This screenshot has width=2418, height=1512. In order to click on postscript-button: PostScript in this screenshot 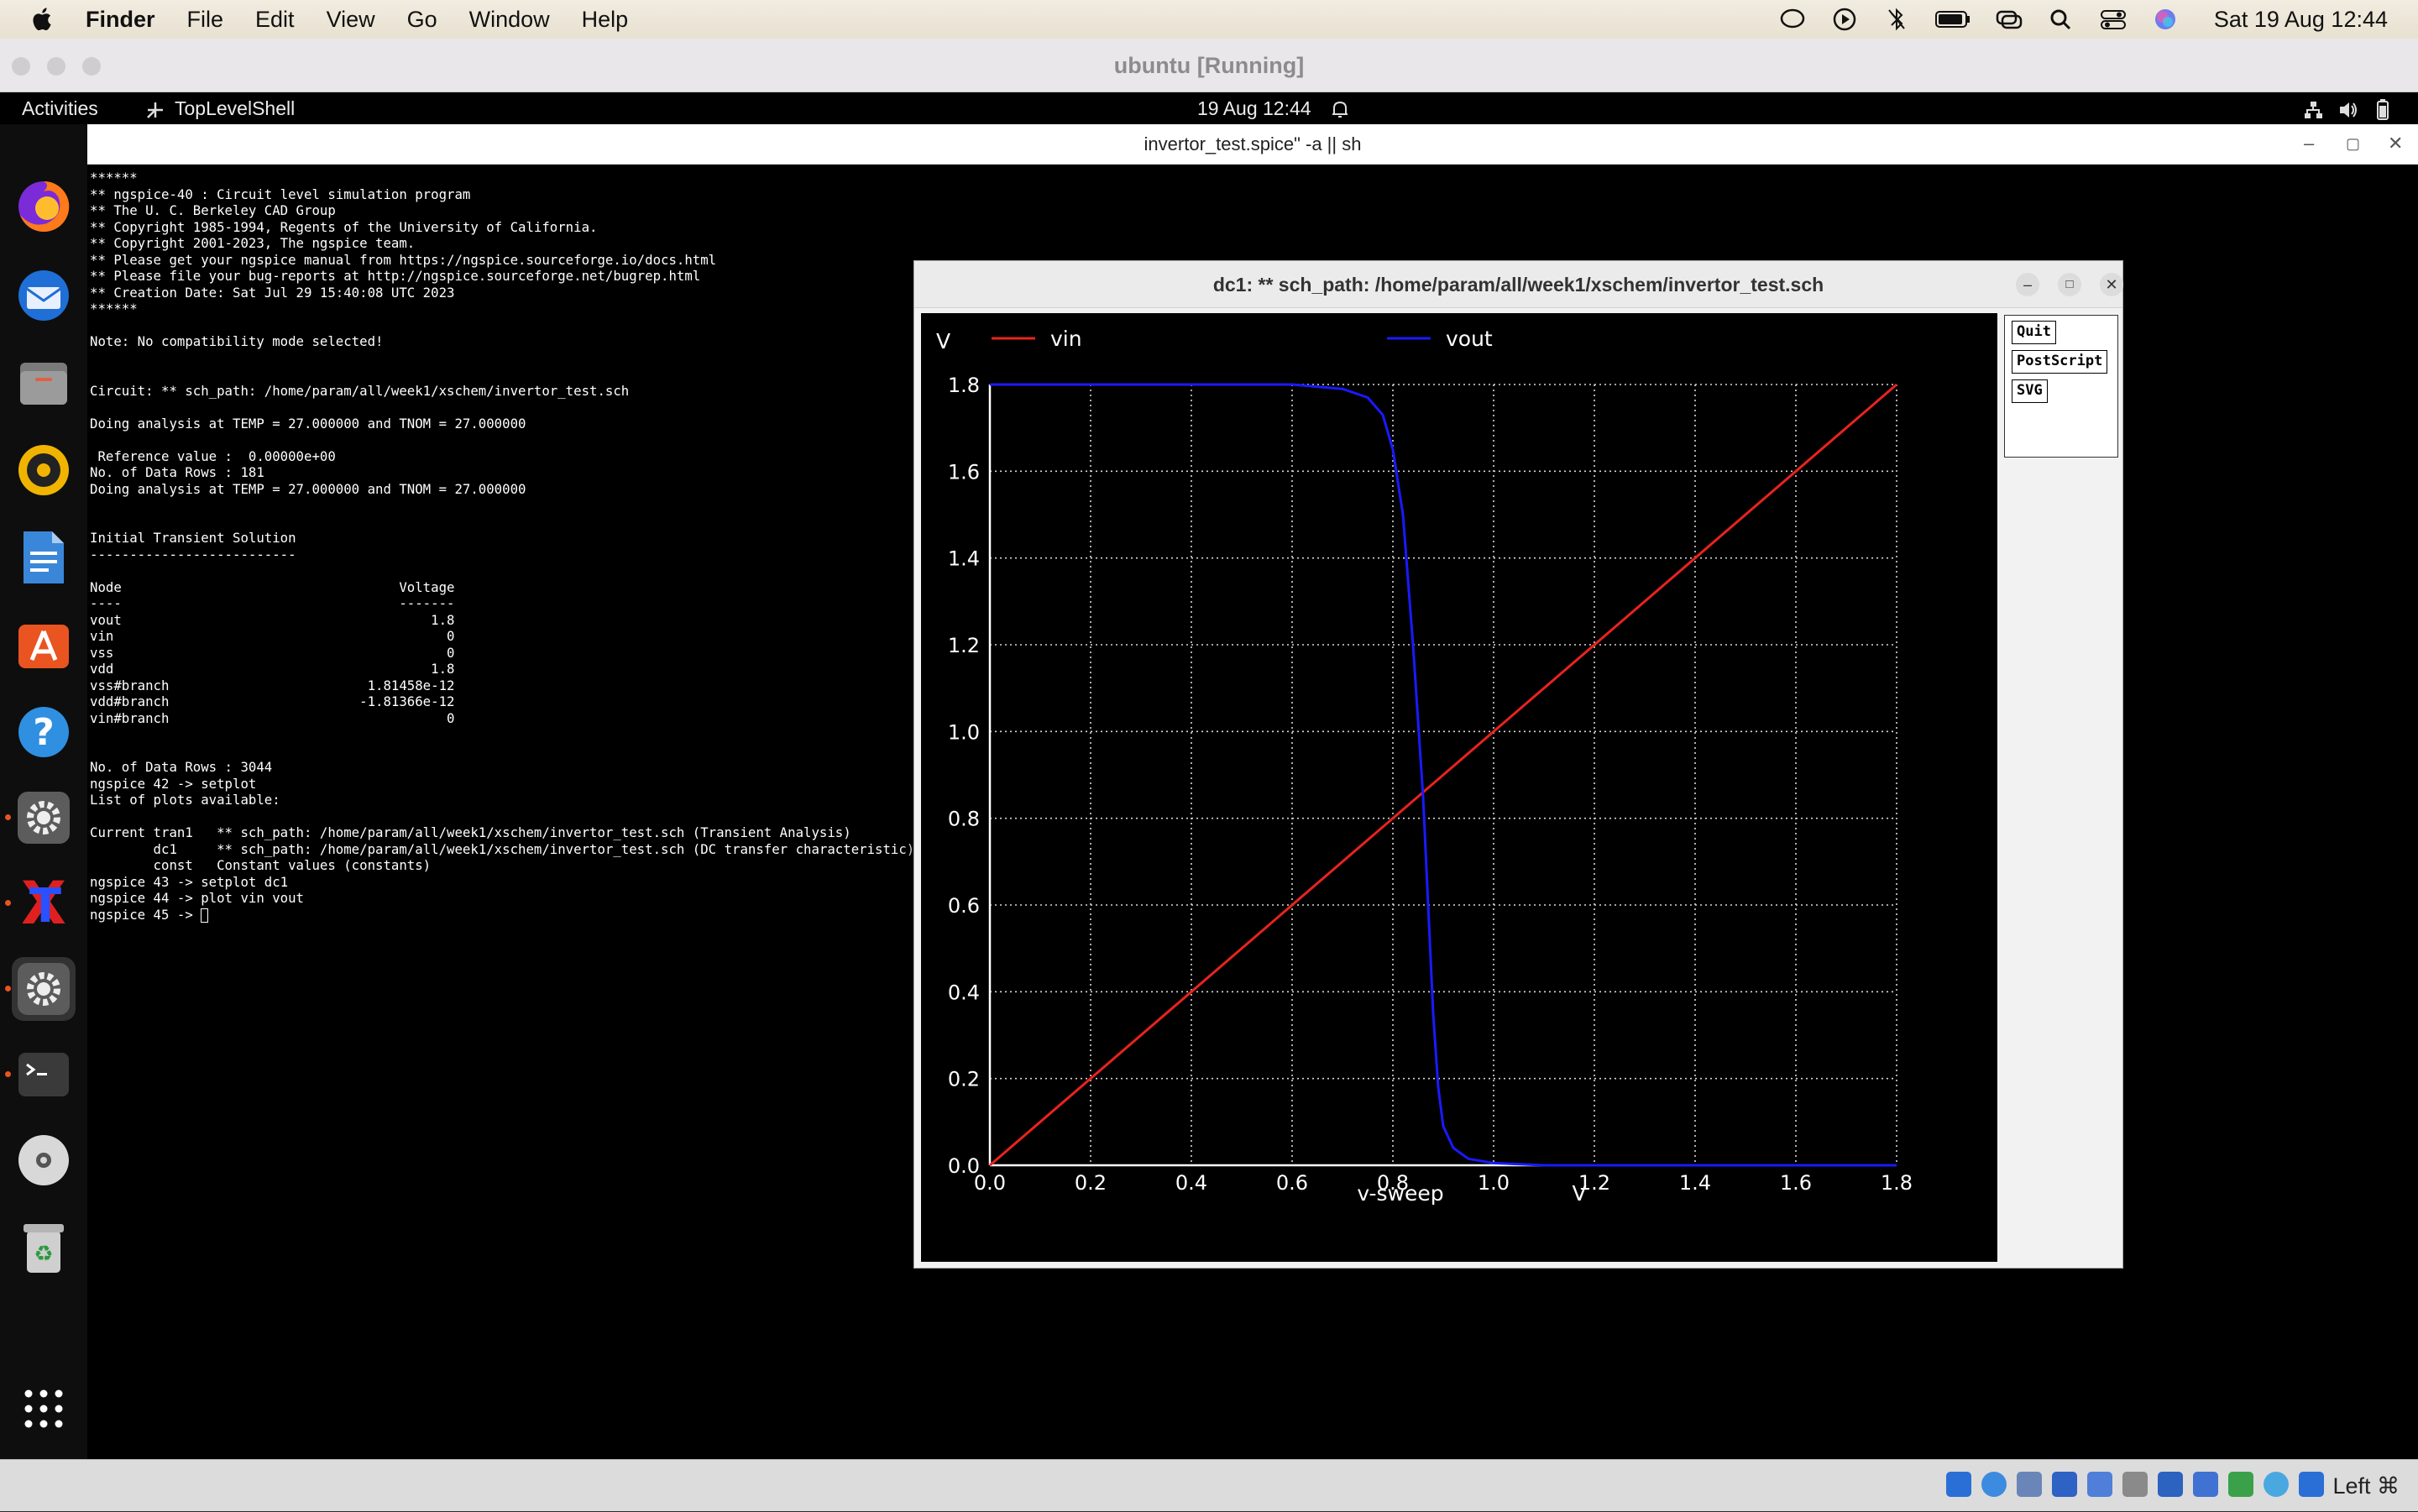, I will do `click(2060, 362)`.